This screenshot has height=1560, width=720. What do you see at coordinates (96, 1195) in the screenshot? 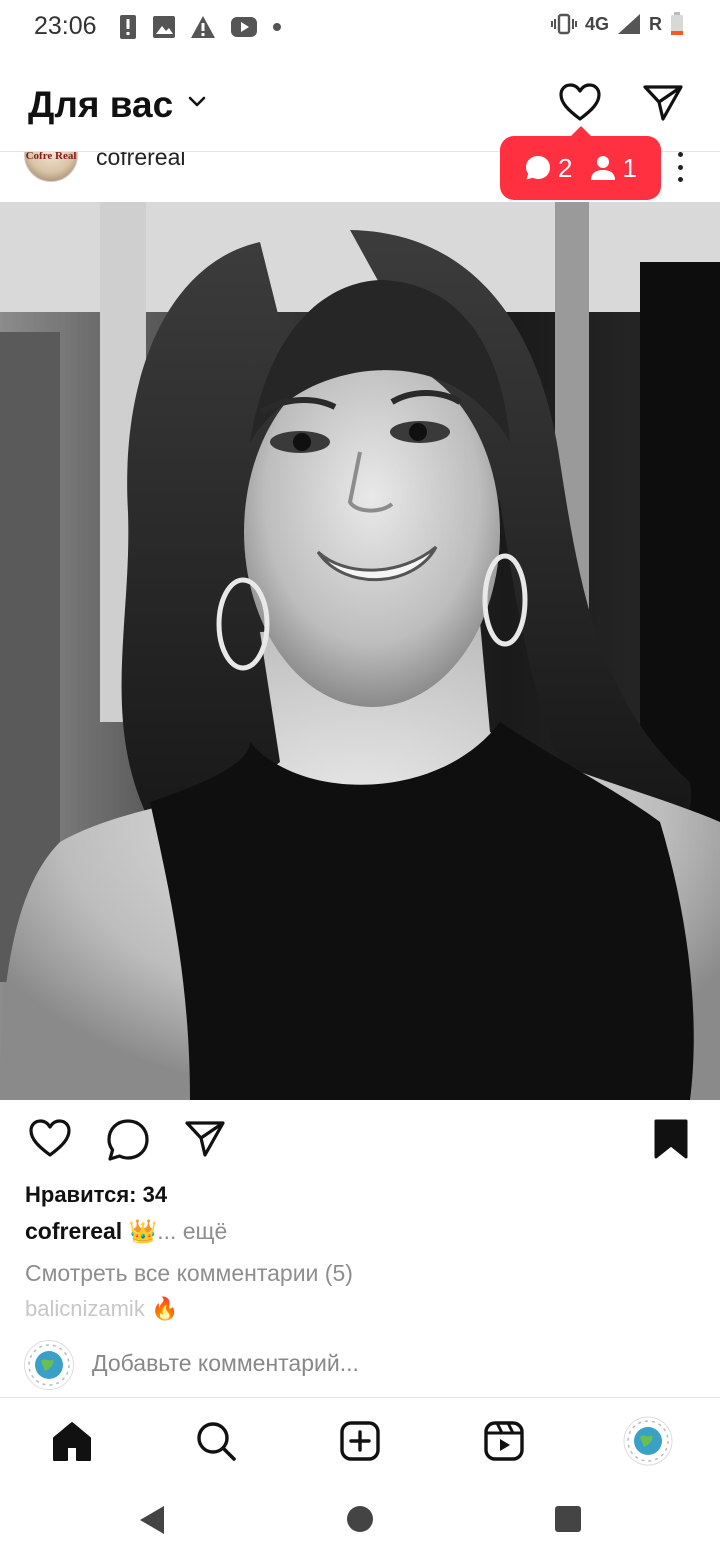
I see `like-count: Нравится: 34` at bounding box center [96, 1195].